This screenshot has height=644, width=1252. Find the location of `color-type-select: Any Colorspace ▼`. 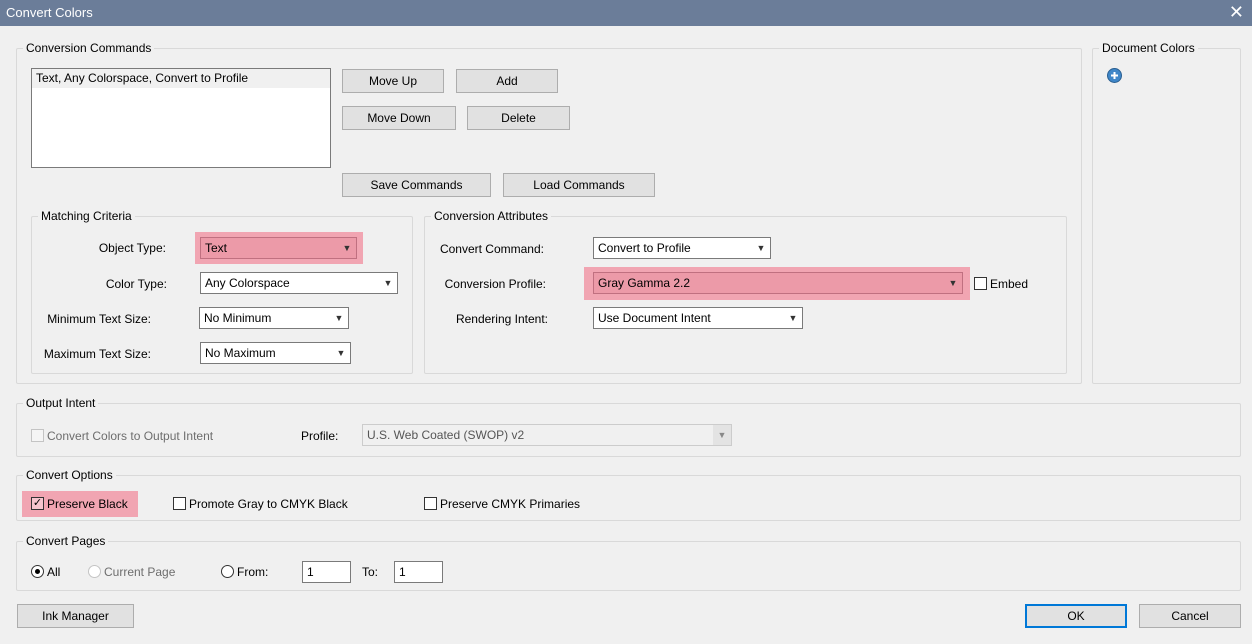

color-type-select: Any Colorspace ▼ is located at coordinates (299, 283).